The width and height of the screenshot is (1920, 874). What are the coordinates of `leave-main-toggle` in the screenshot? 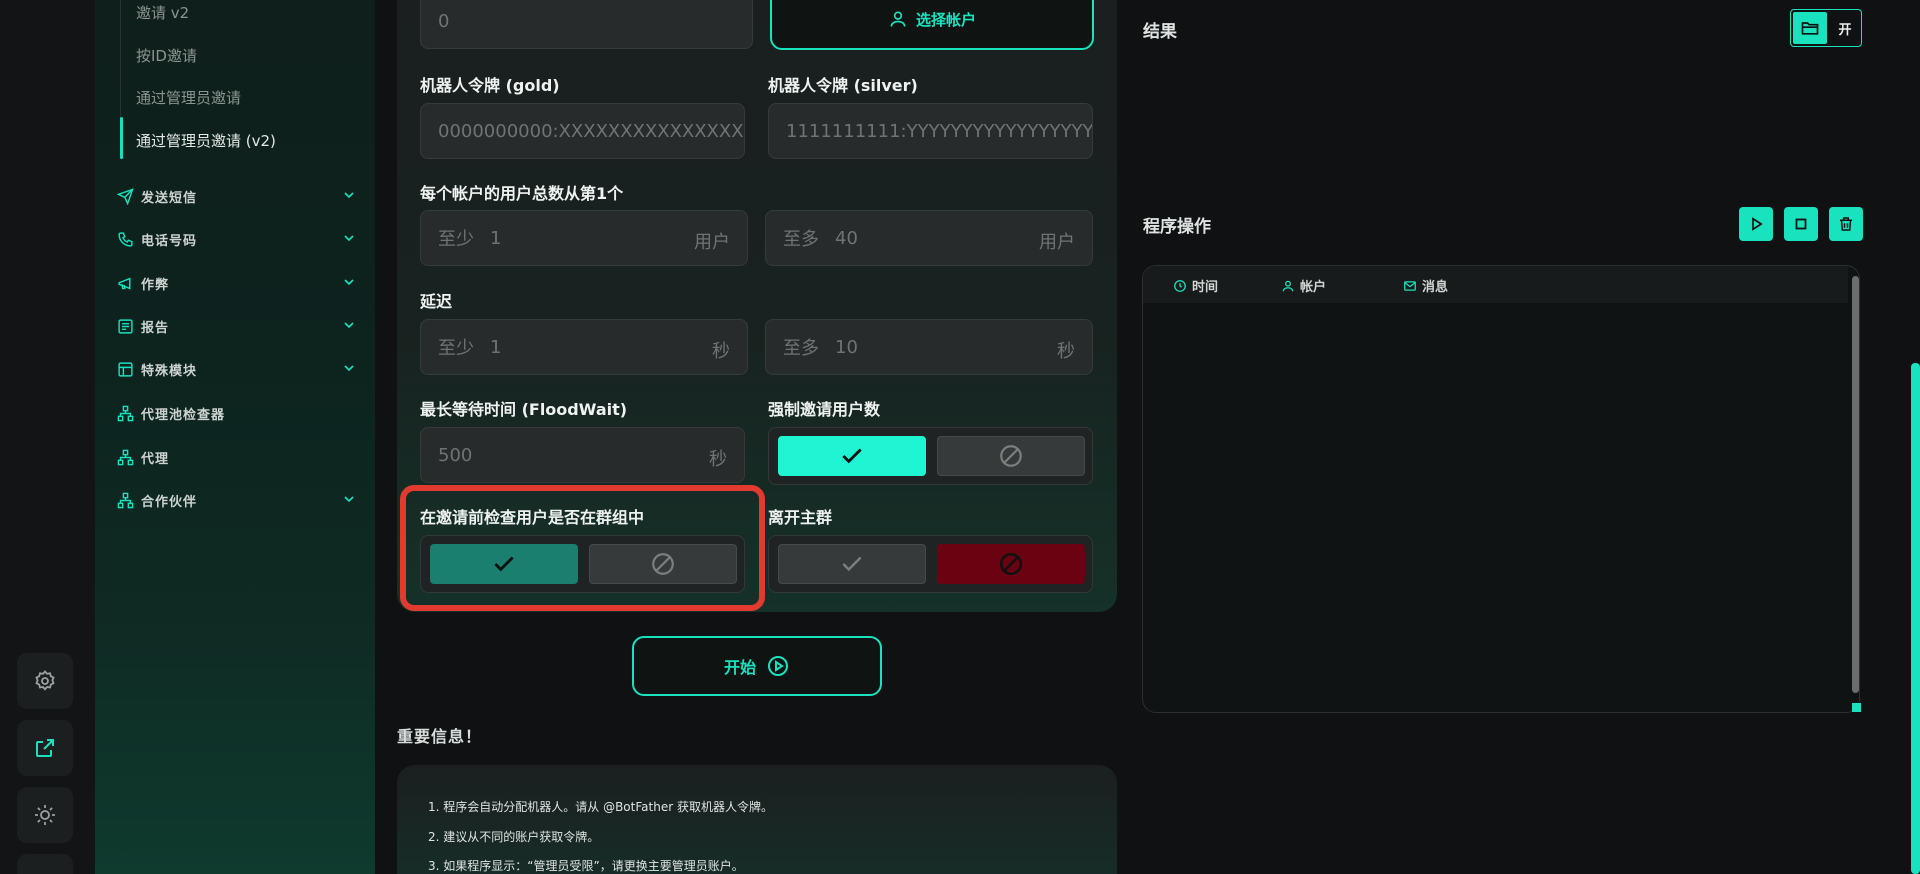 It's located at (930, 564).